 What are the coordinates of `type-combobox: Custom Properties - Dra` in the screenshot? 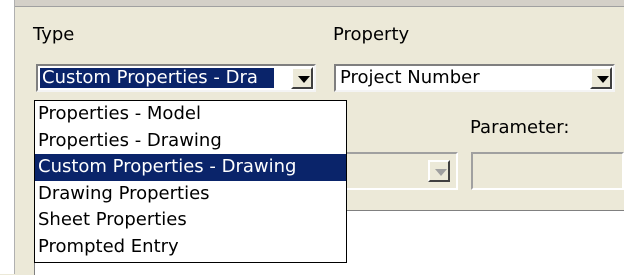 It's located at (176, 78).